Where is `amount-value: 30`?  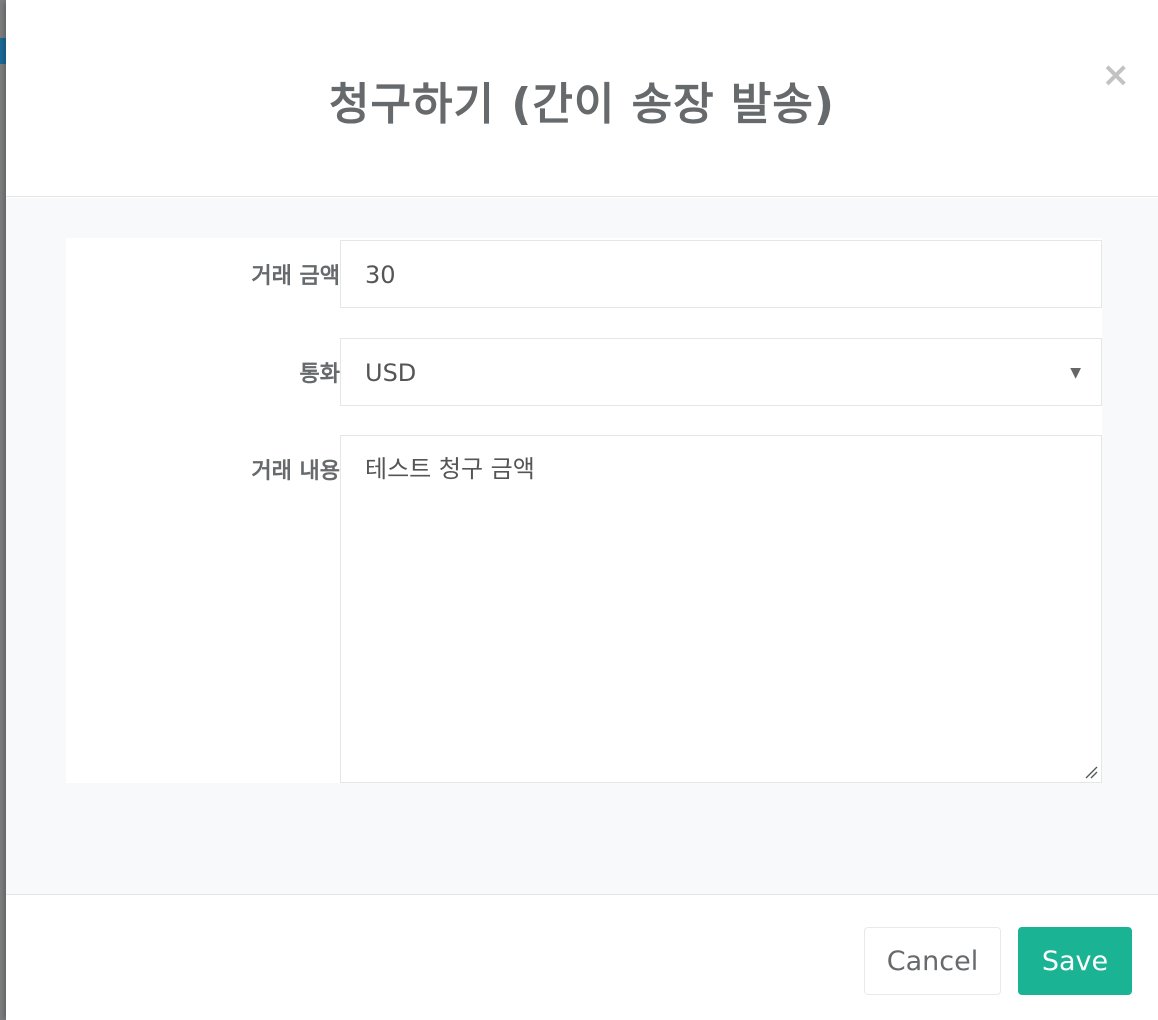
amount-value: 30 is located at coordinates (380, 275).